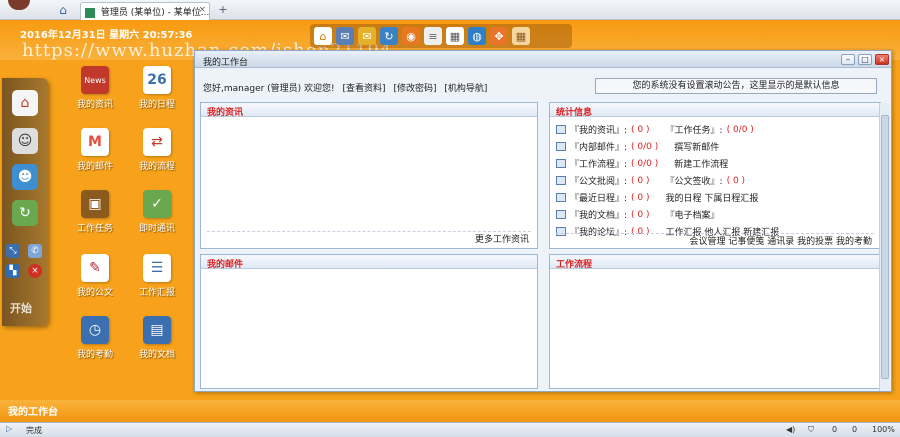  I want to click on desktop-icon-report: ☰ 工作汇报, so click(157, 276).